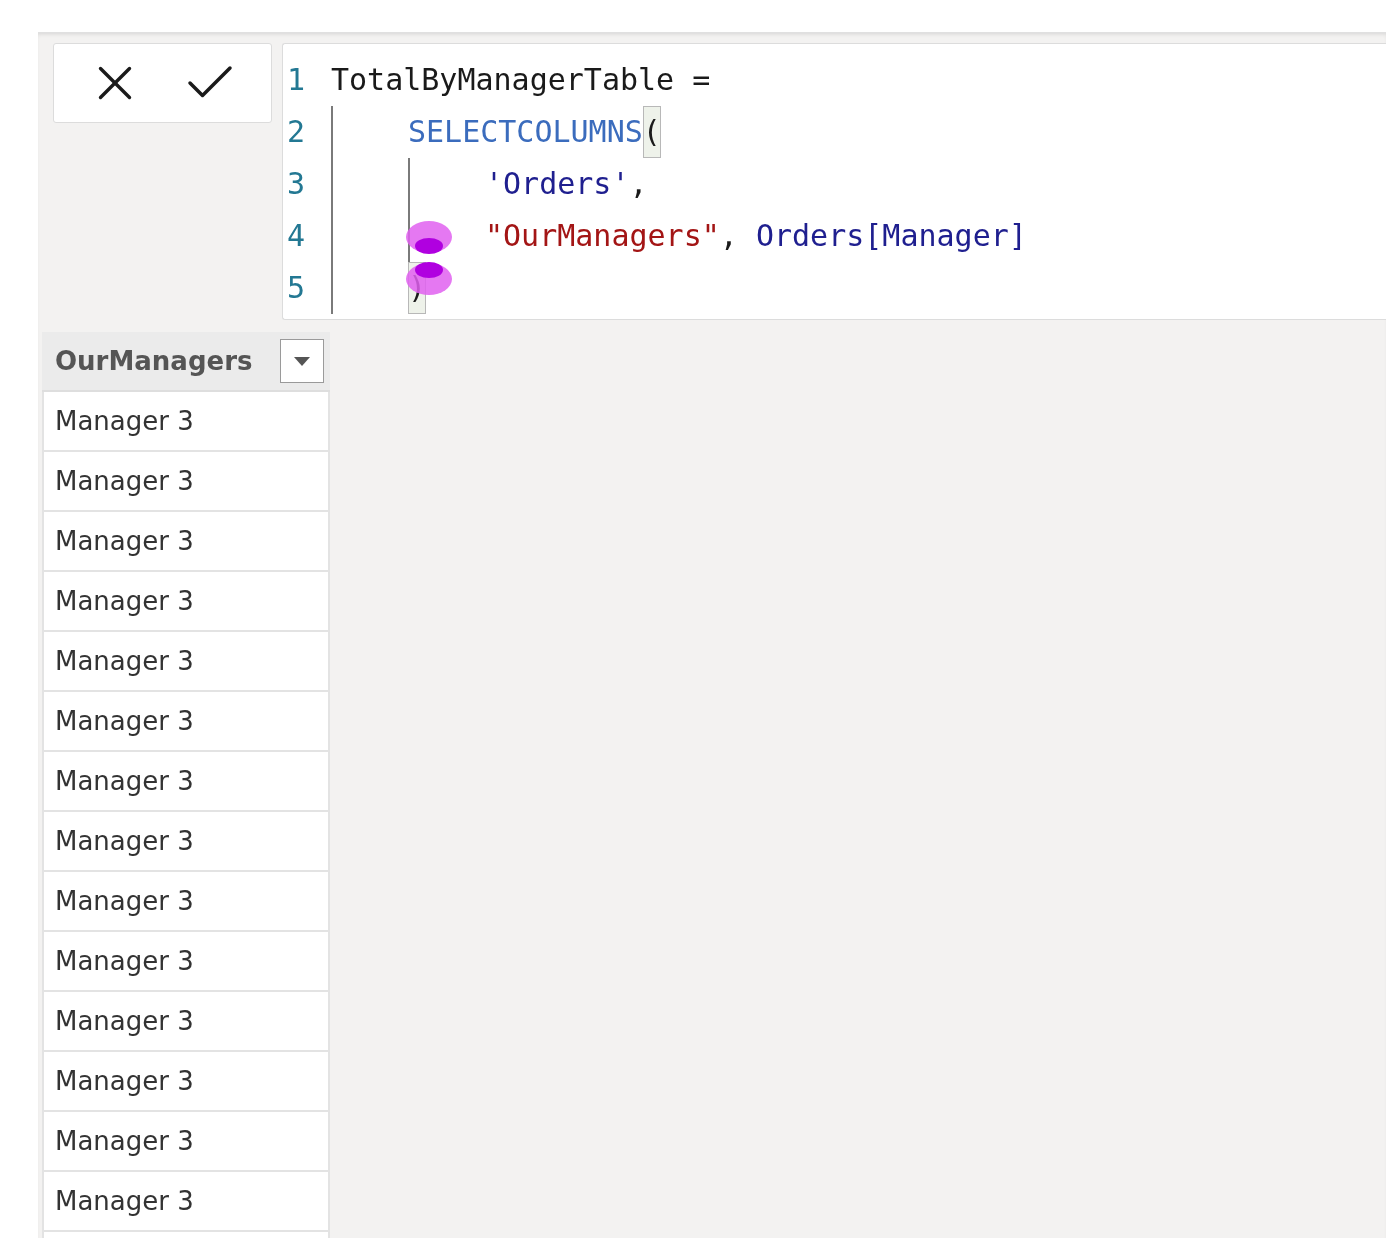  I want to click on filter-dropdown-button, so click(302, 361).